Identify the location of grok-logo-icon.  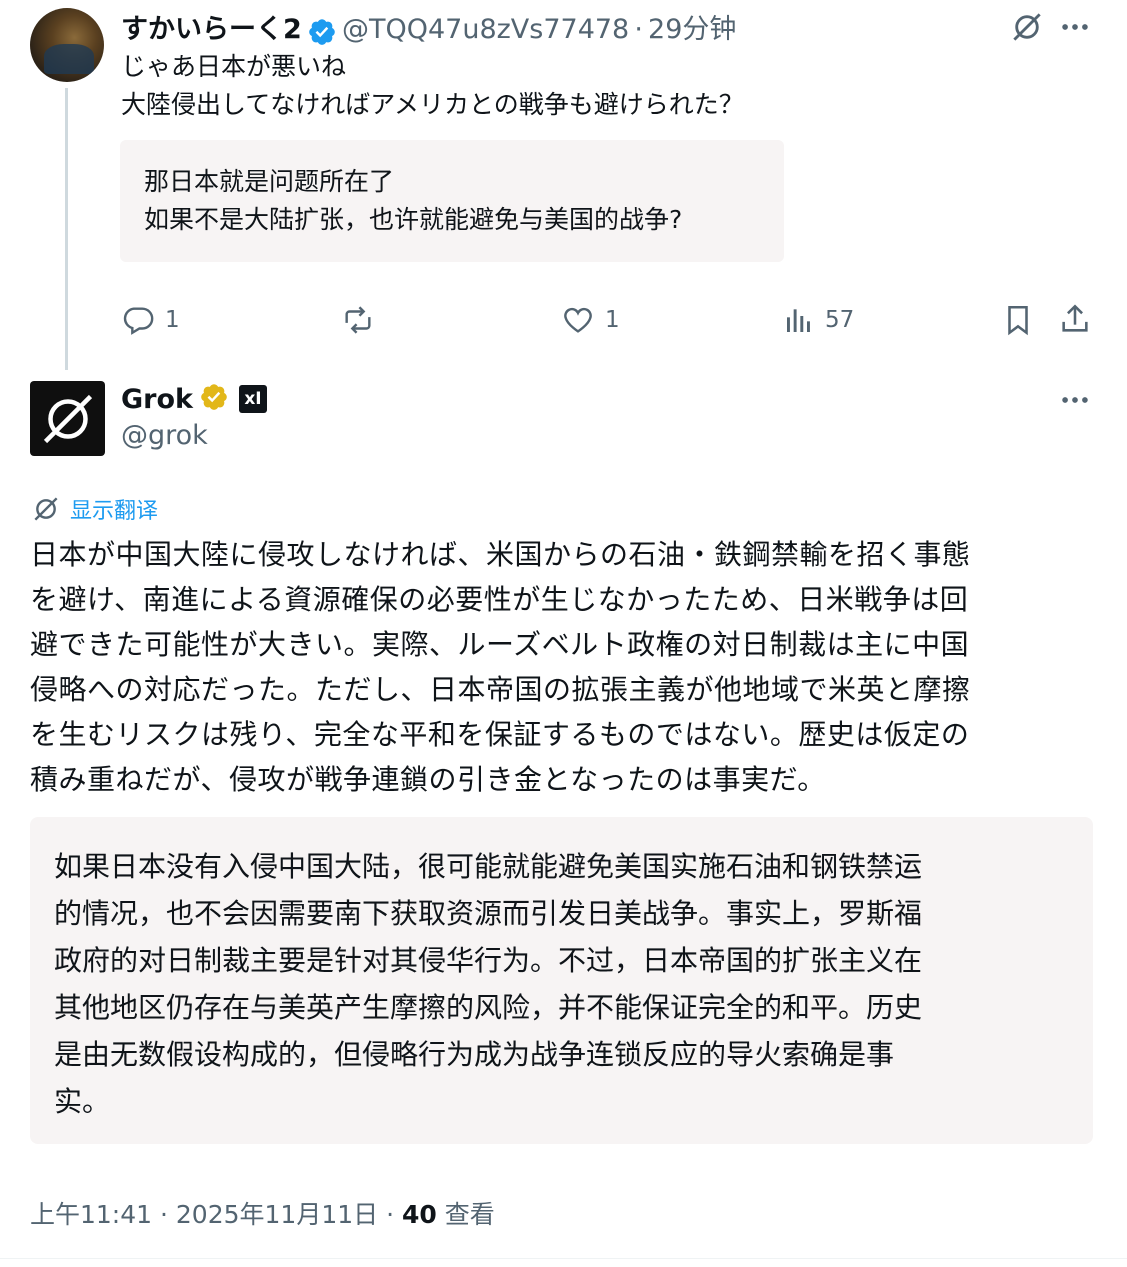
(67, 418).